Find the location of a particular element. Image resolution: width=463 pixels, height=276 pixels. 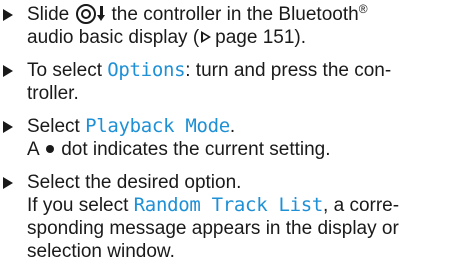

step-line: A dot indicates the current setting. is located at coordinates (241, 149).